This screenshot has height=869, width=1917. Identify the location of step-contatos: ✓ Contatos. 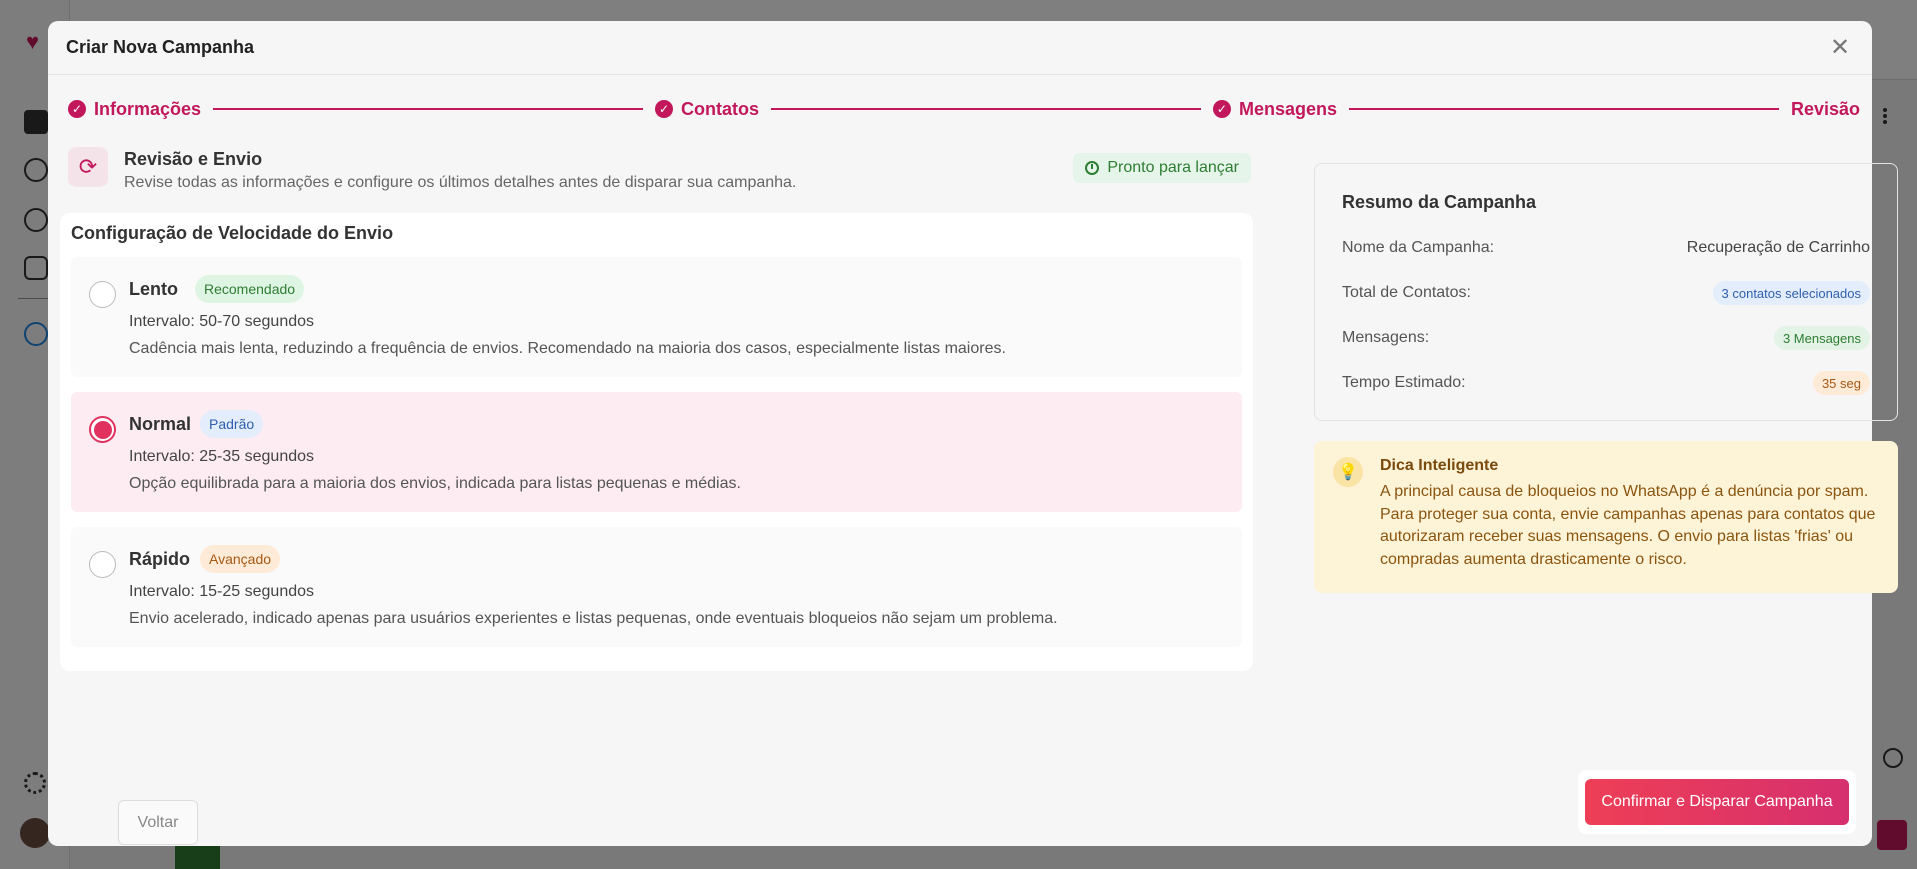
(707, 109).